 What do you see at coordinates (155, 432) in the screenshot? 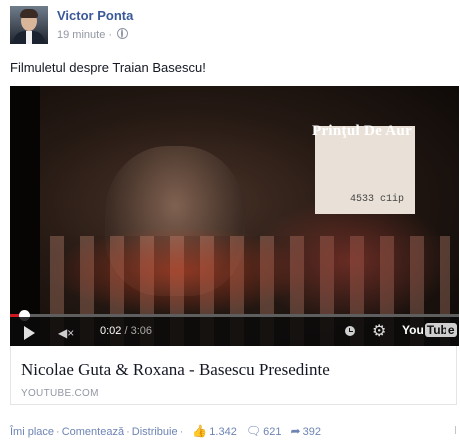
I see `share-button: Distribuie` at bounding box center [155, 432].